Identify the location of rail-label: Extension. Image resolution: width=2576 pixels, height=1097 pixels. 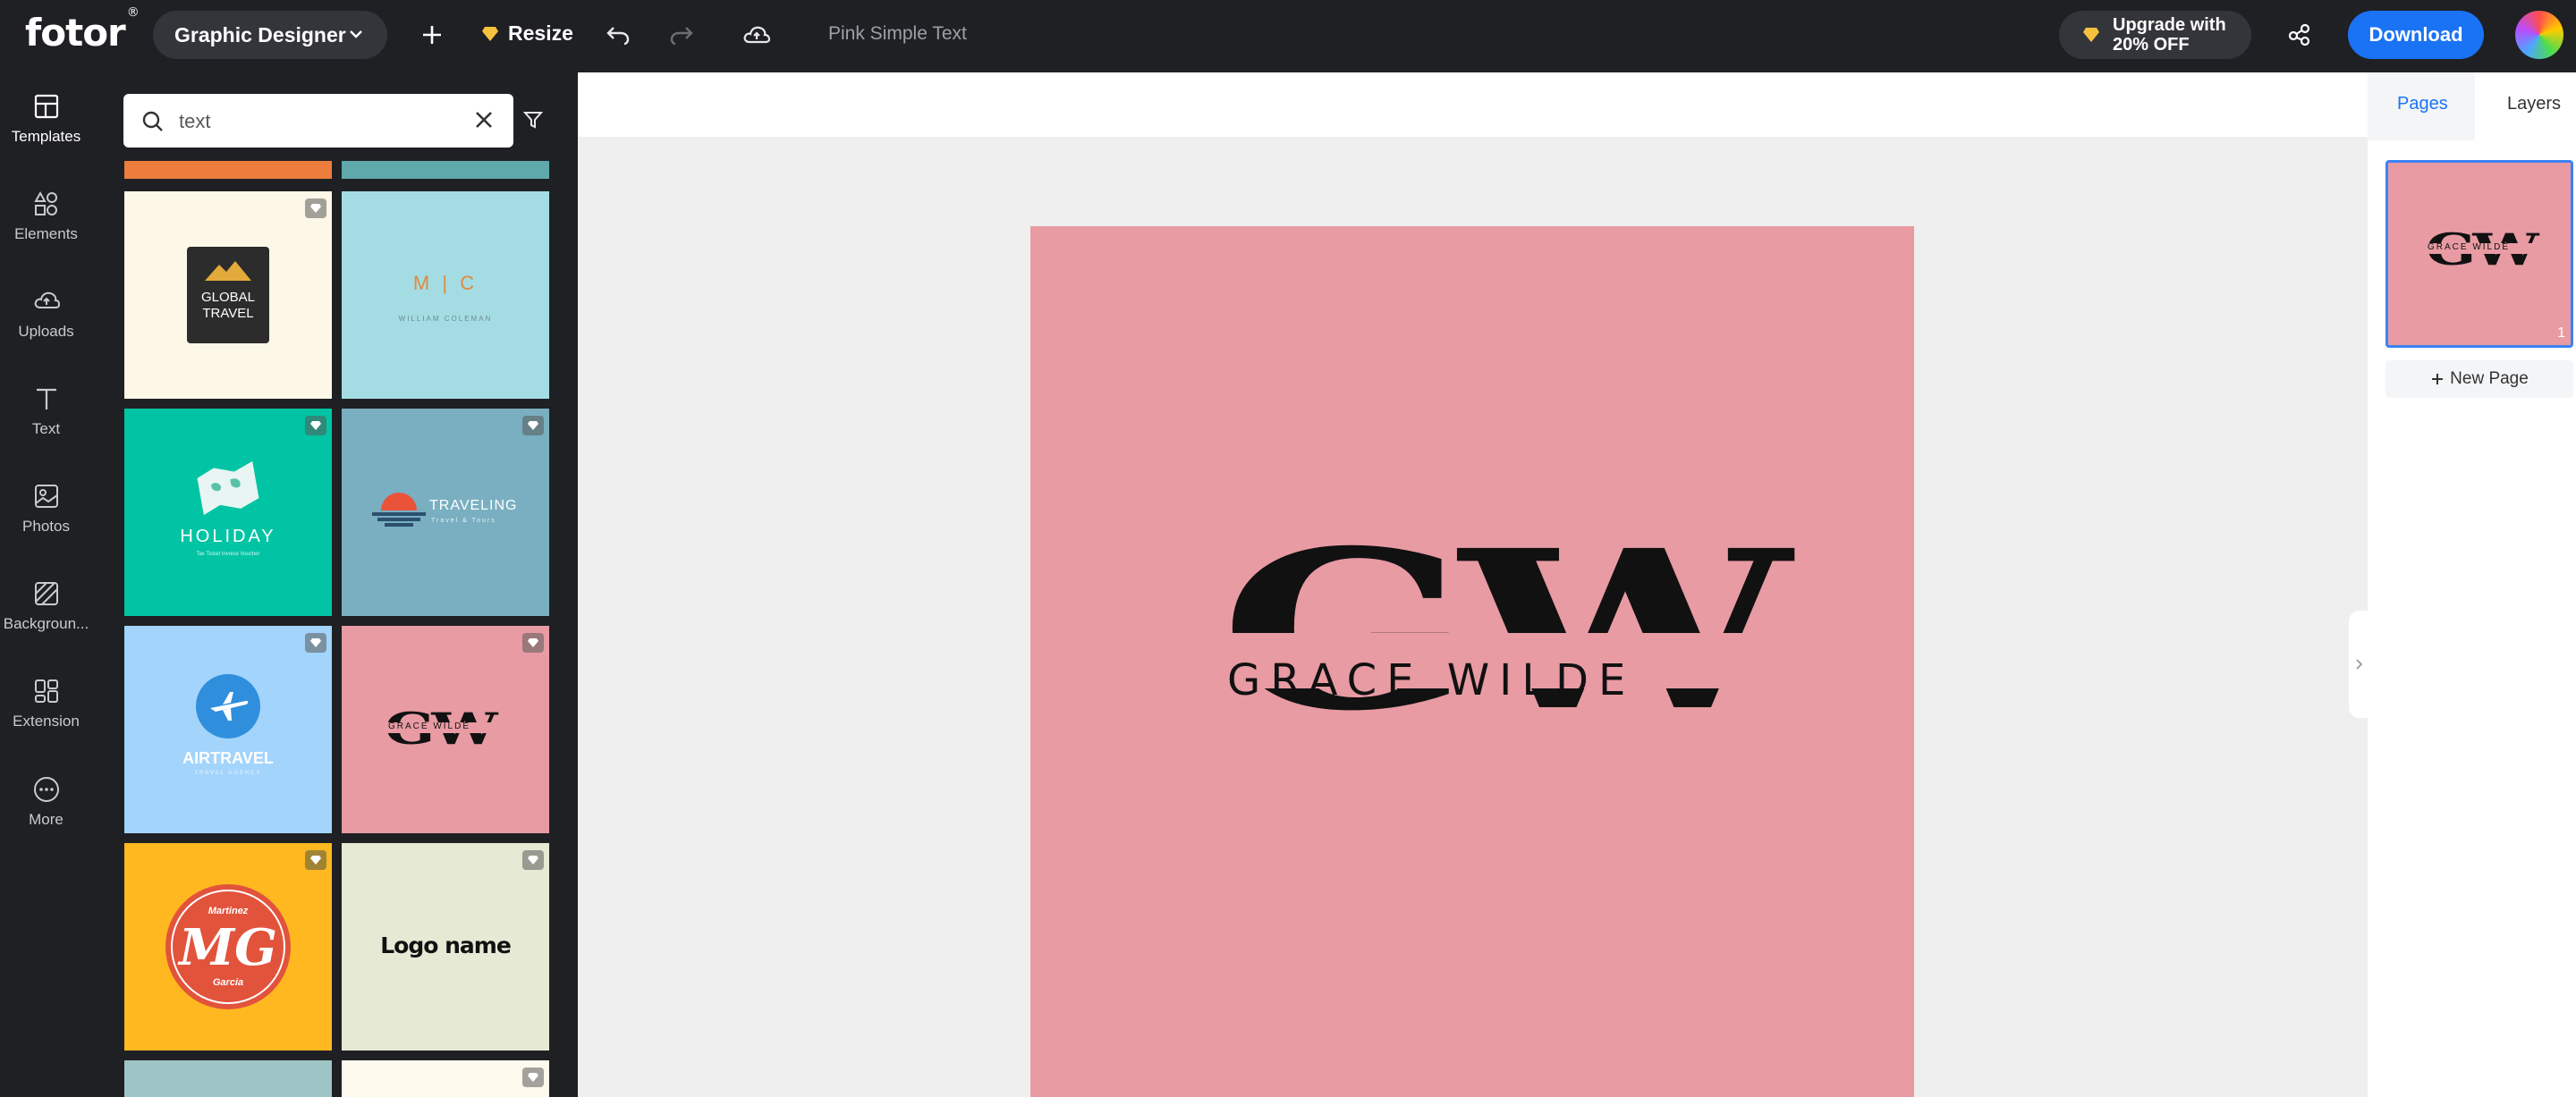
(46, 721).